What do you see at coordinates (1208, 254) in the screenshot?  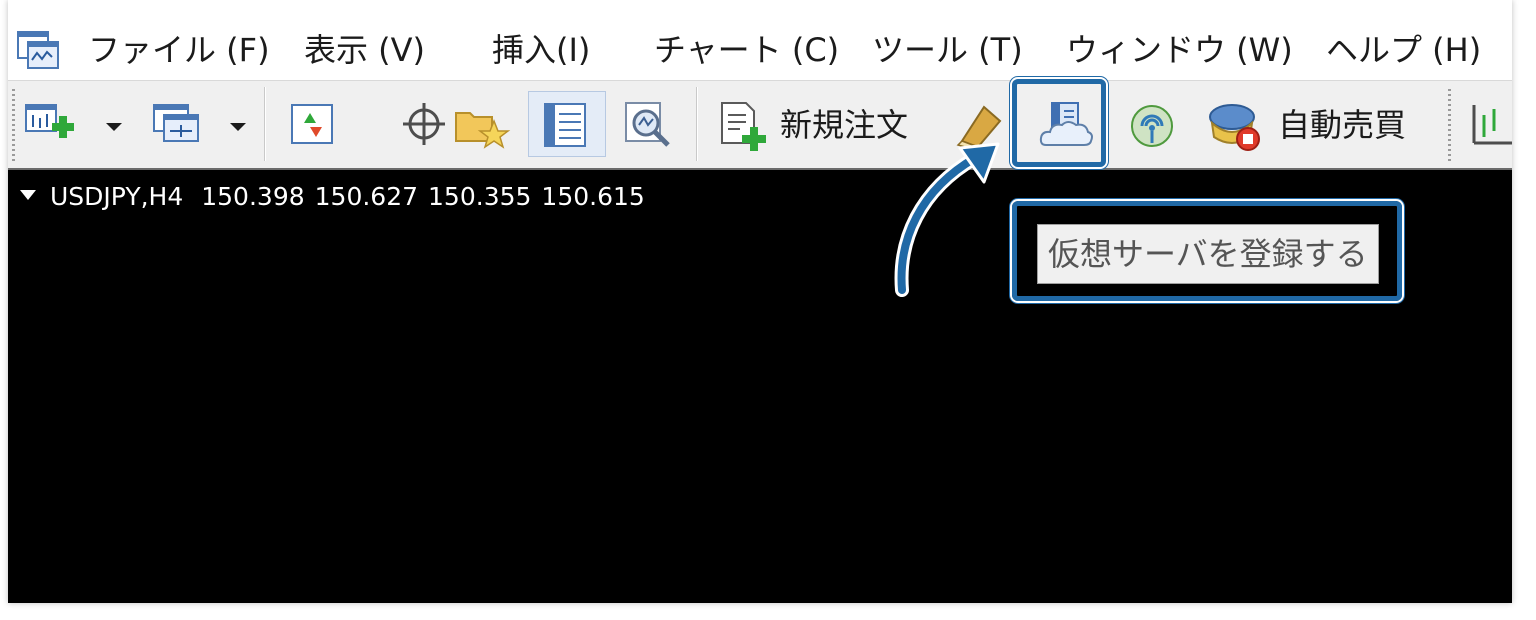 I see `virtual-server-tooltip: 仮想サーバを登録する` at bounding box center [1208, 254].